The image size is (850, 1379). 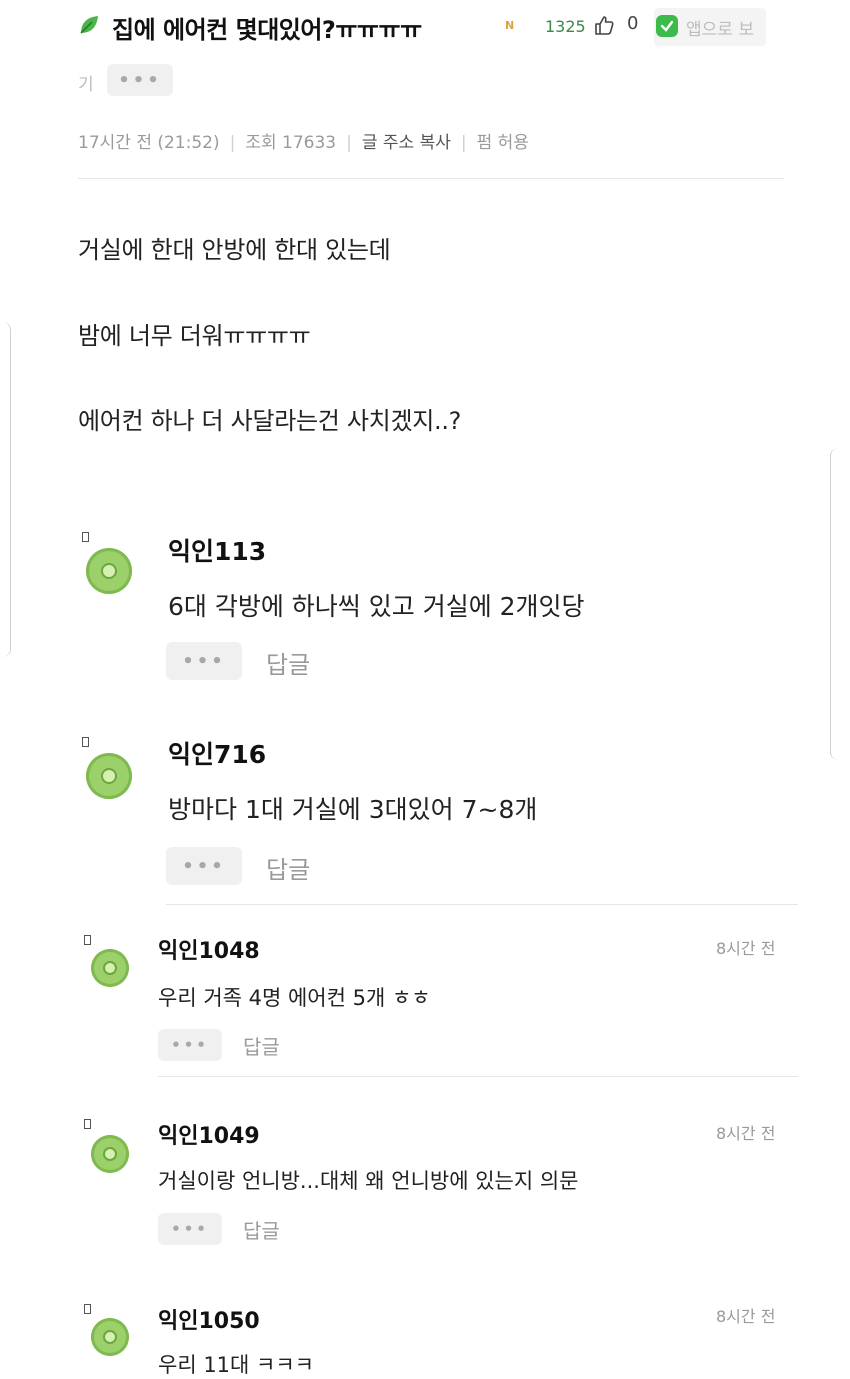 What do you see at coordinates (217, 754) in the screenshot?
I see `comment-nick: 익인716` at bounding box center [217, 754].